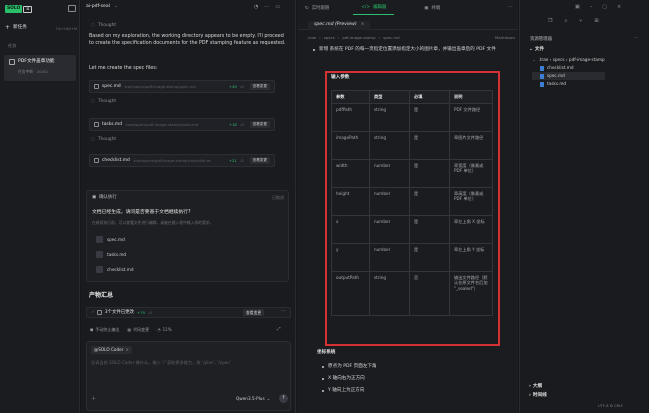 The height and width of the screenshot is (413, 649). Describe the element at coordinates (111, 350) in the screenshot. I see `agent-tag: @SOLO Coder ×` at that location.